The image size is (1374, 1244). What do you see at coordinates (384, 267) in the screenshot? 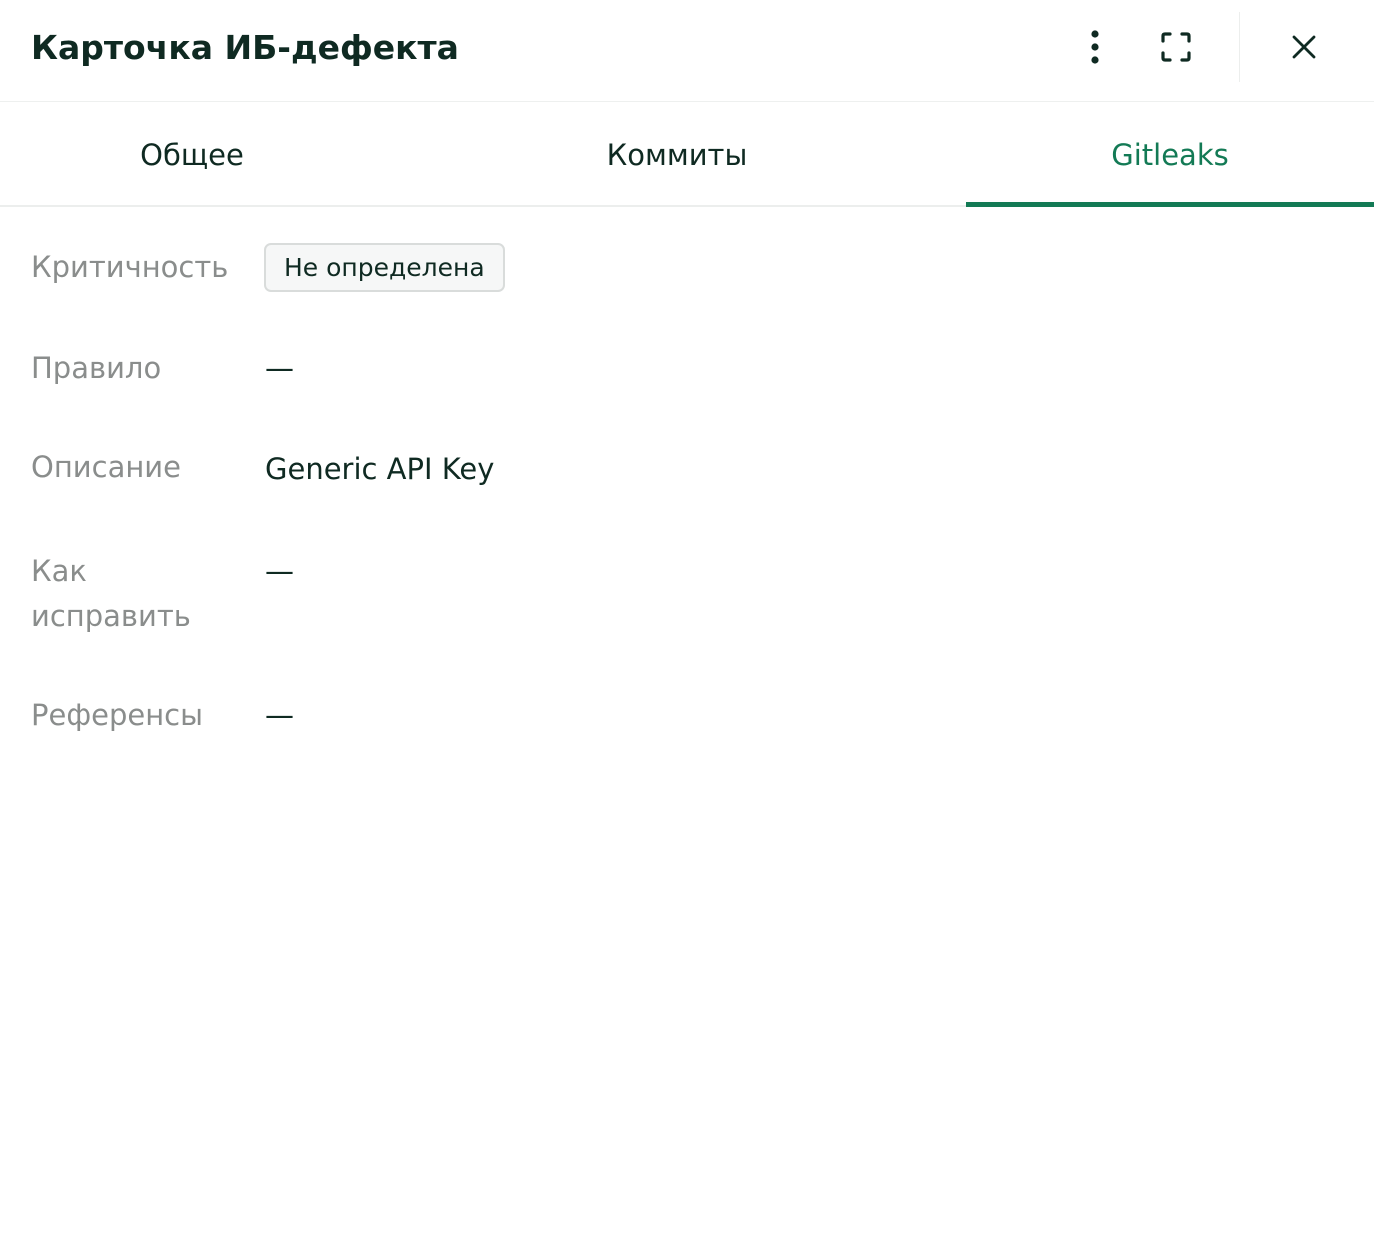
I see `severity-badge: Не определена` at bounding box center [384, 267].